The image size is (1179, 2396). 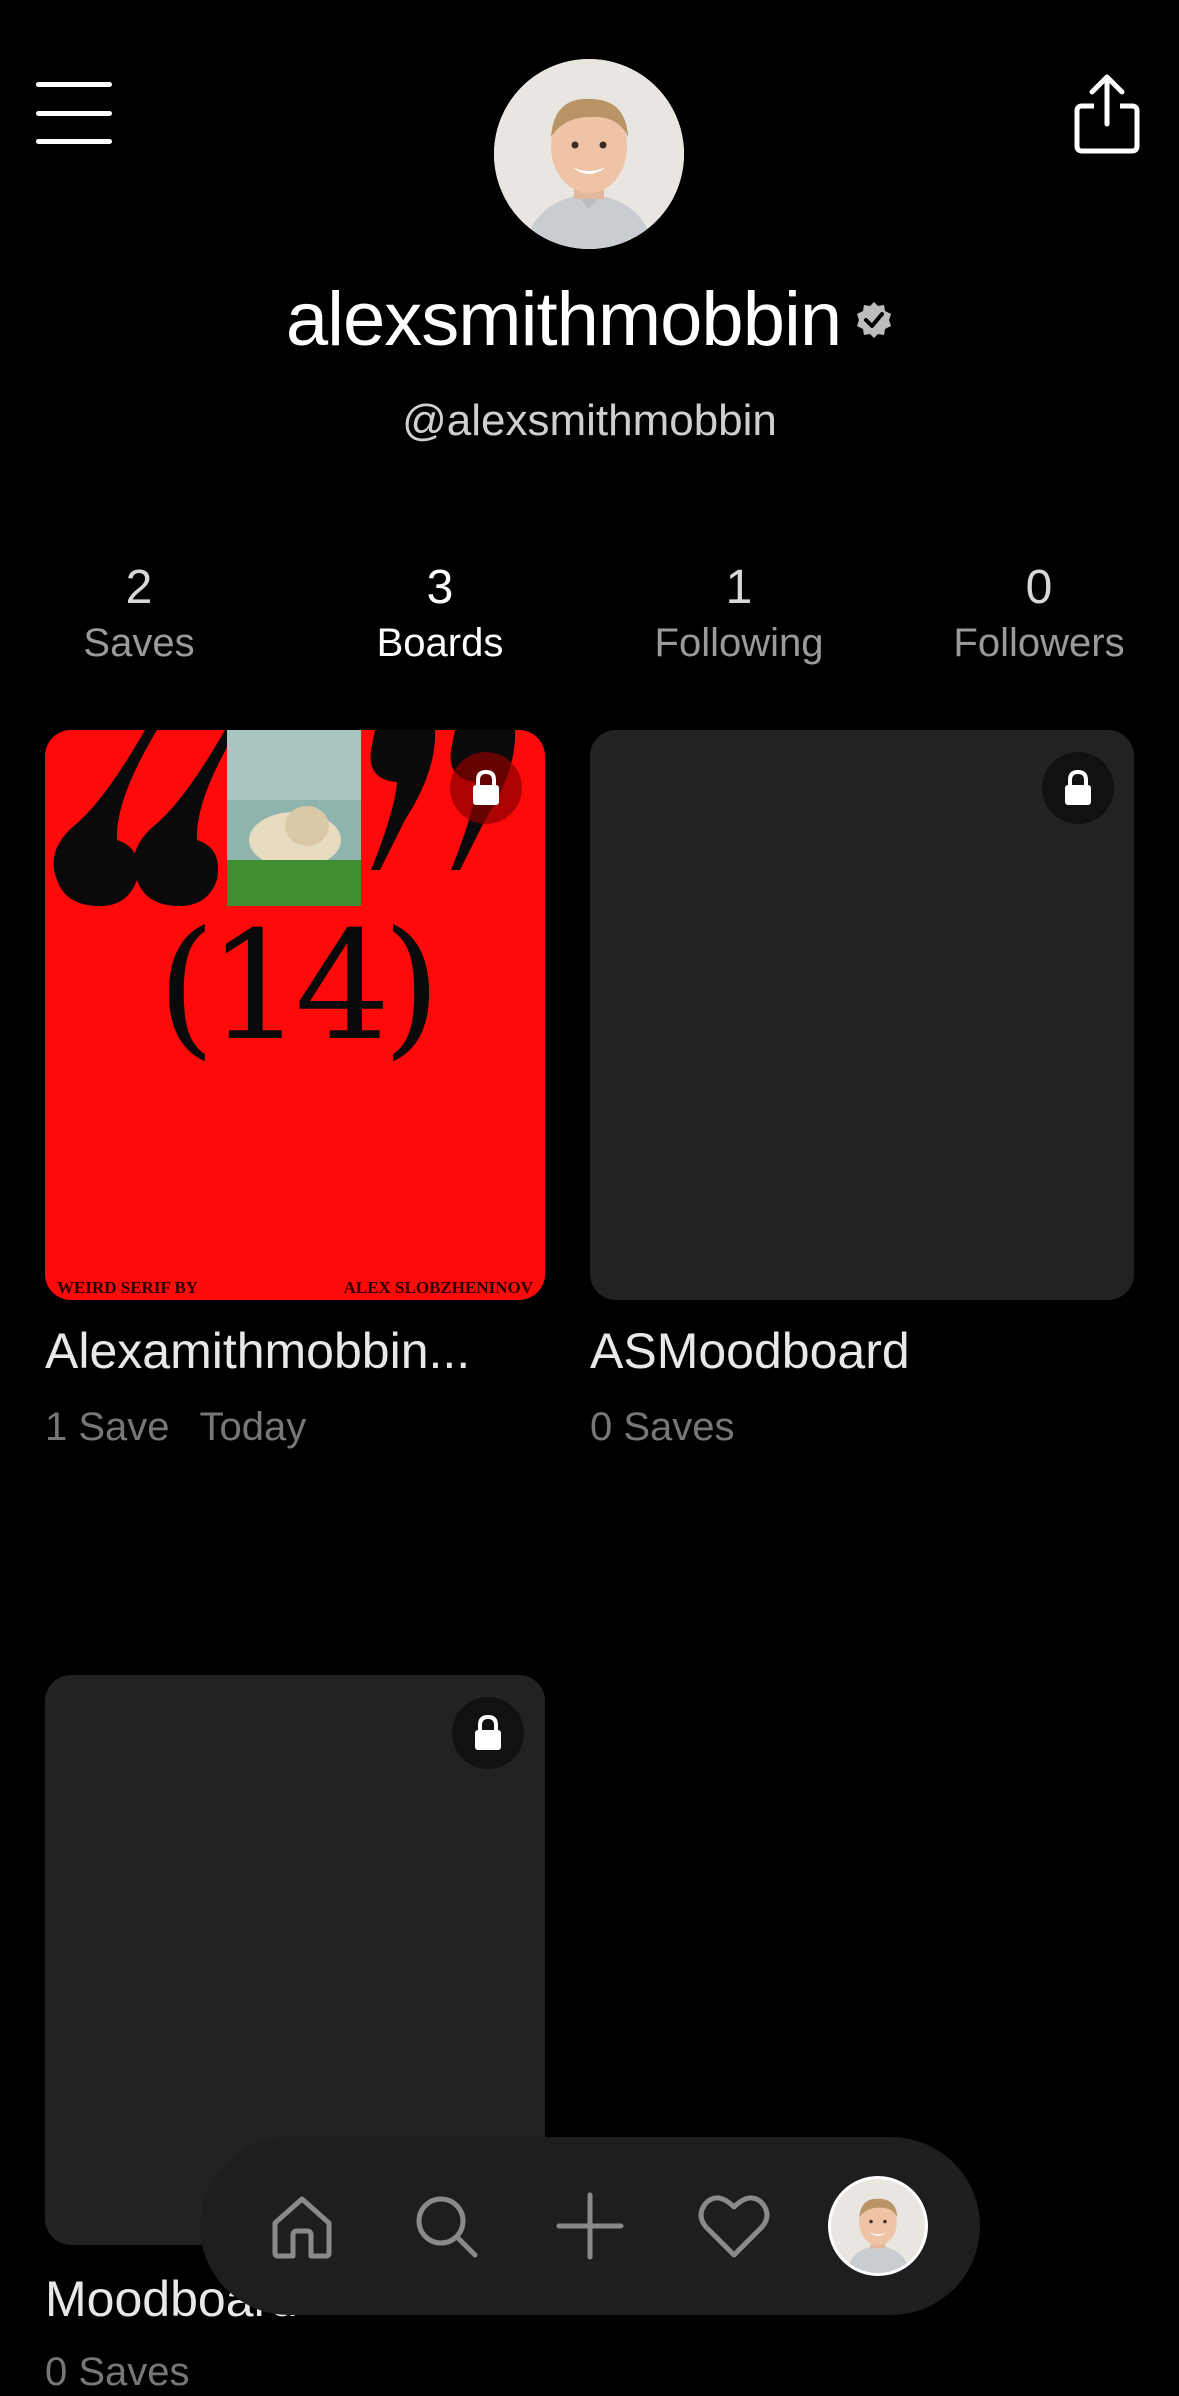 I want to click on board-card-asmoodboard, so click(x=862, y=1015).